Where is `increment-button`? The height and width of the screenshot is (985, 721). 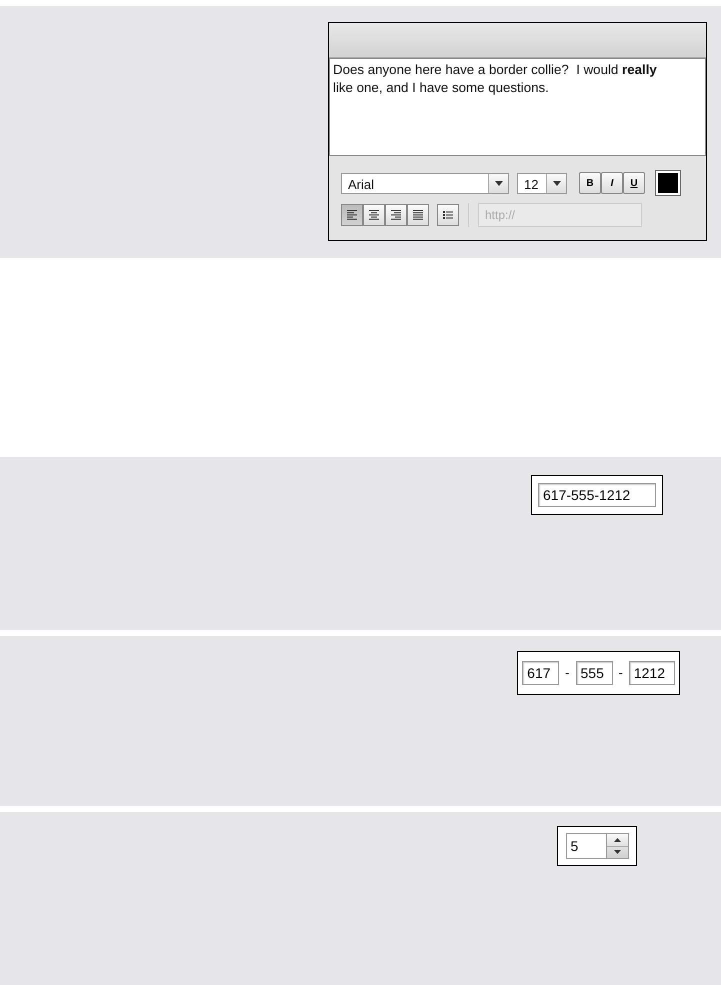 increment-button is located at coordinates (617, 840).